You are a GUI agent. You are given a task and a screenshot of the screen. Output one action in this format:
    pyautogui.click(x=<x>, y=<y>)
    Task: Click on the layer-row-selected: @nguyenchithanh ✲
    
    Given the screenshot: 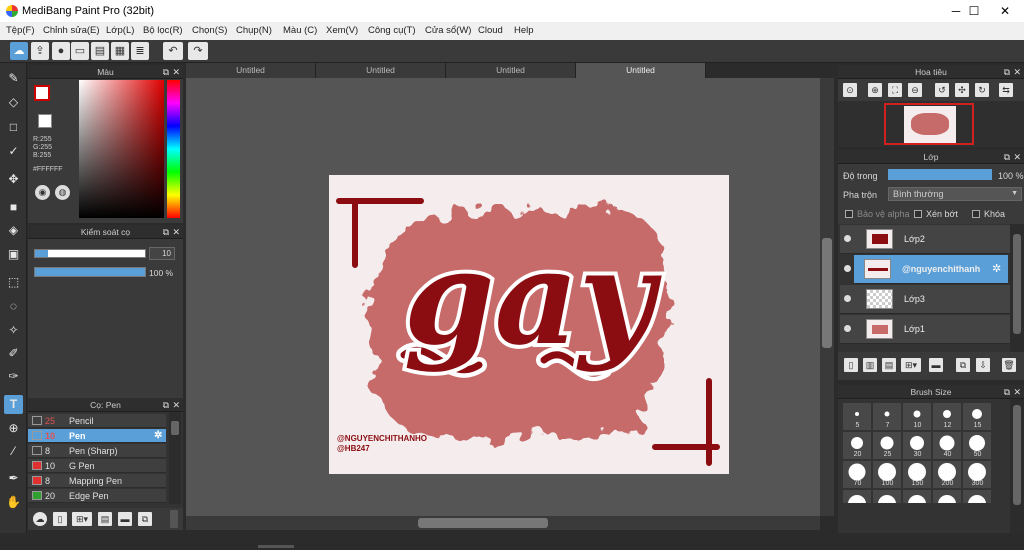 What is the action you would take?
    pyautogui.click(x=926, y=269)
    